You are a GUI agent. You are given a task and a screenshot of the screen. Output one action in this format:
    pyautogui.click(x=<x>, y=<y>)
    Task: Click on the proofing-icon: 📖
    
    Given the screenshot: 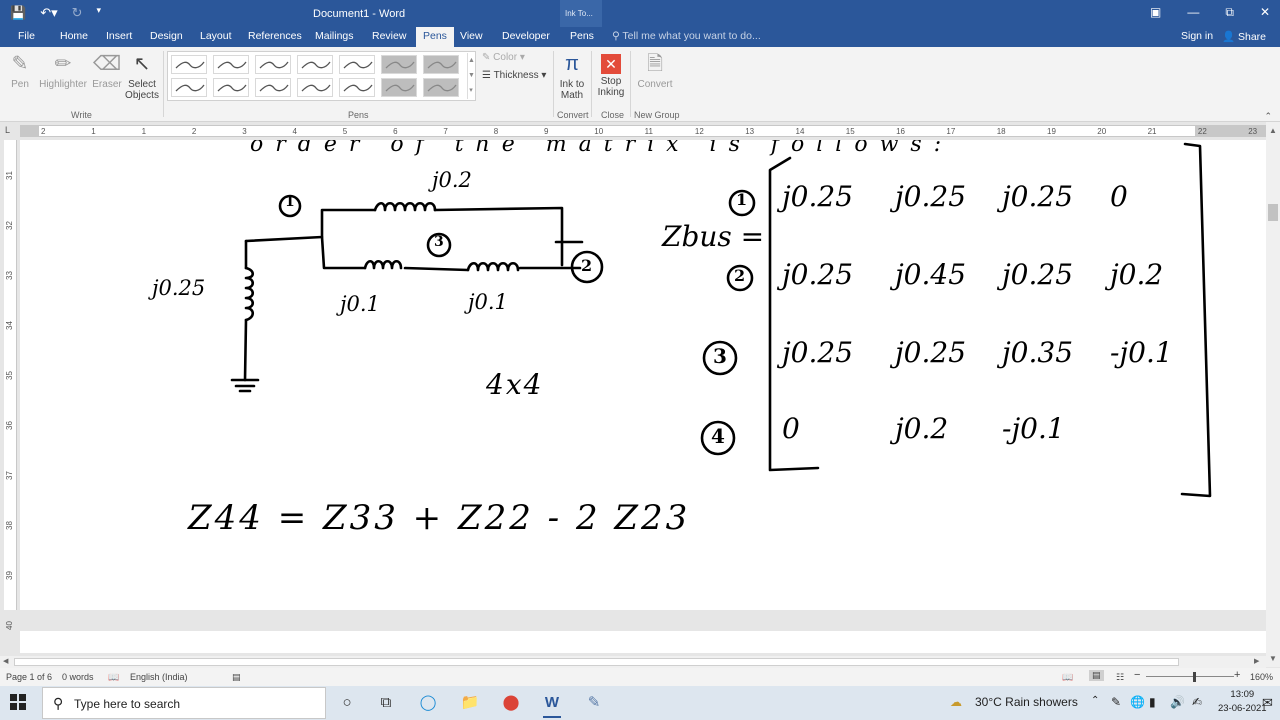 What is the action you would take?
    pyautogui.click(x=113, y=677)
    